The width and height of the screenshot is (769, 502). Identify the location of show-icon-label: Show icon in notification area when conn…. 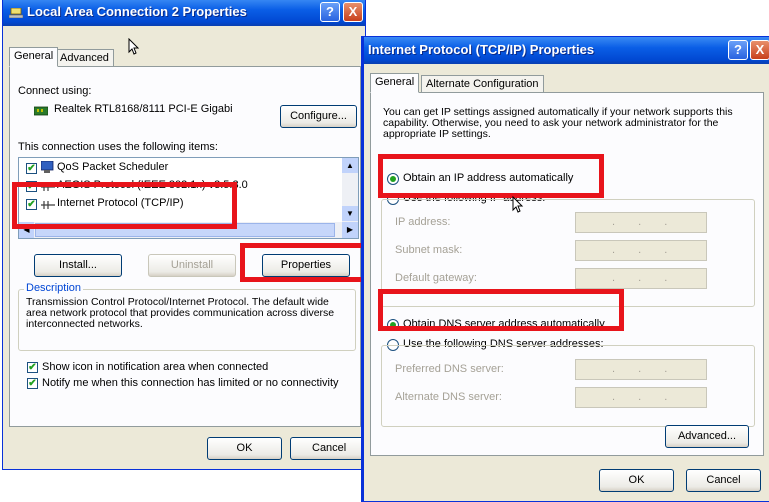
(155, 367).